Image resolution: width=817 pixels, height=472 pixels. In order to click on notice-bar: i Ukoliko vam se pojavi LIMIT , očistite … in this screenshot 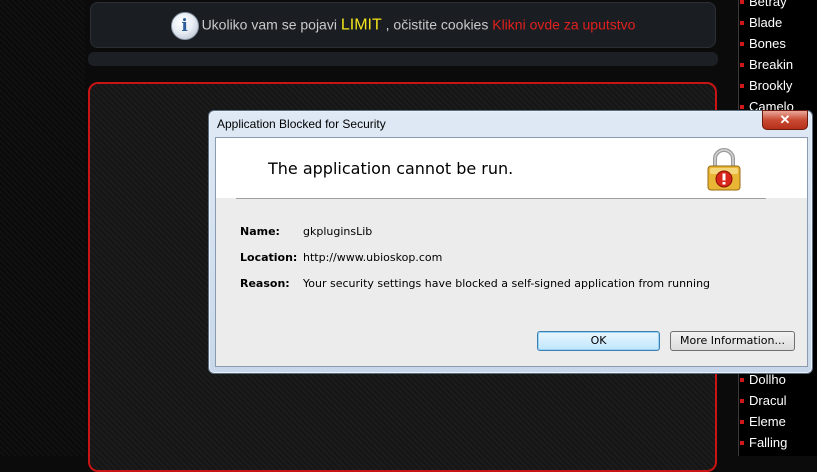, I will do `click(403, 25)`.